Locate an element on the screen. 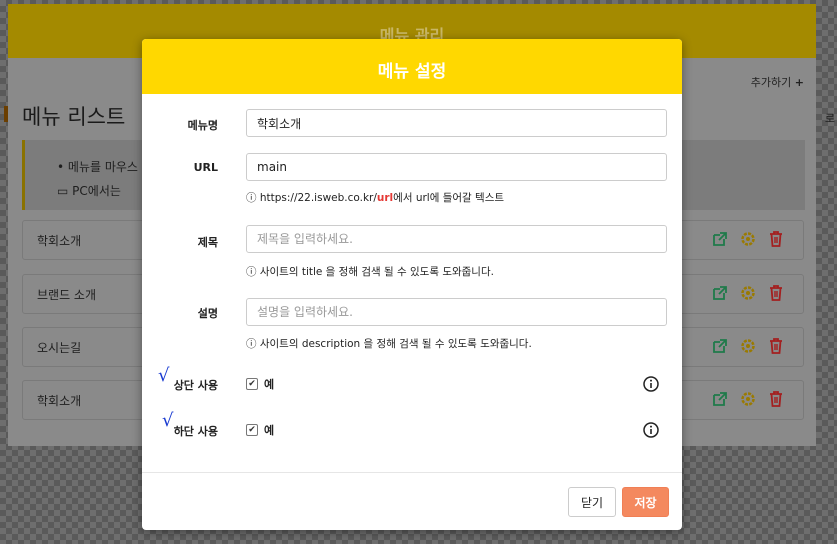 The height and width of the screenshot is (544, 837). list-item-label: 브랜드 소개 is located at coordinates (67, 295).